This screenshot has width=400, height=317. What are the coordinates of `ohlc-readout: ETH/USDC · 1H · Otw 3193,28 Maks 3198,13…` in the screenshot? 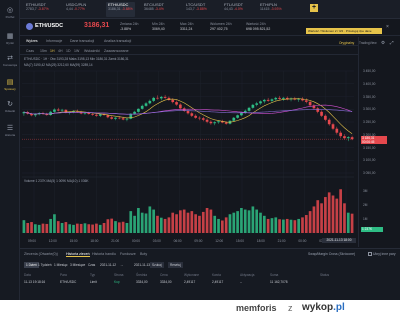 It's located at (76, 59).